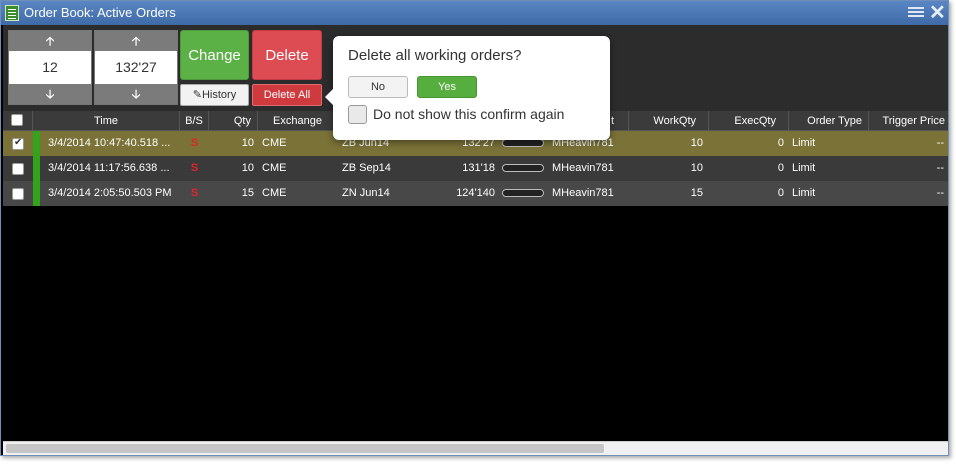 Image resolution: width=956 pixels, height=464 pixels. I want to click on title-bar: Order Book: Active Orders ✕, so click(474, 13).